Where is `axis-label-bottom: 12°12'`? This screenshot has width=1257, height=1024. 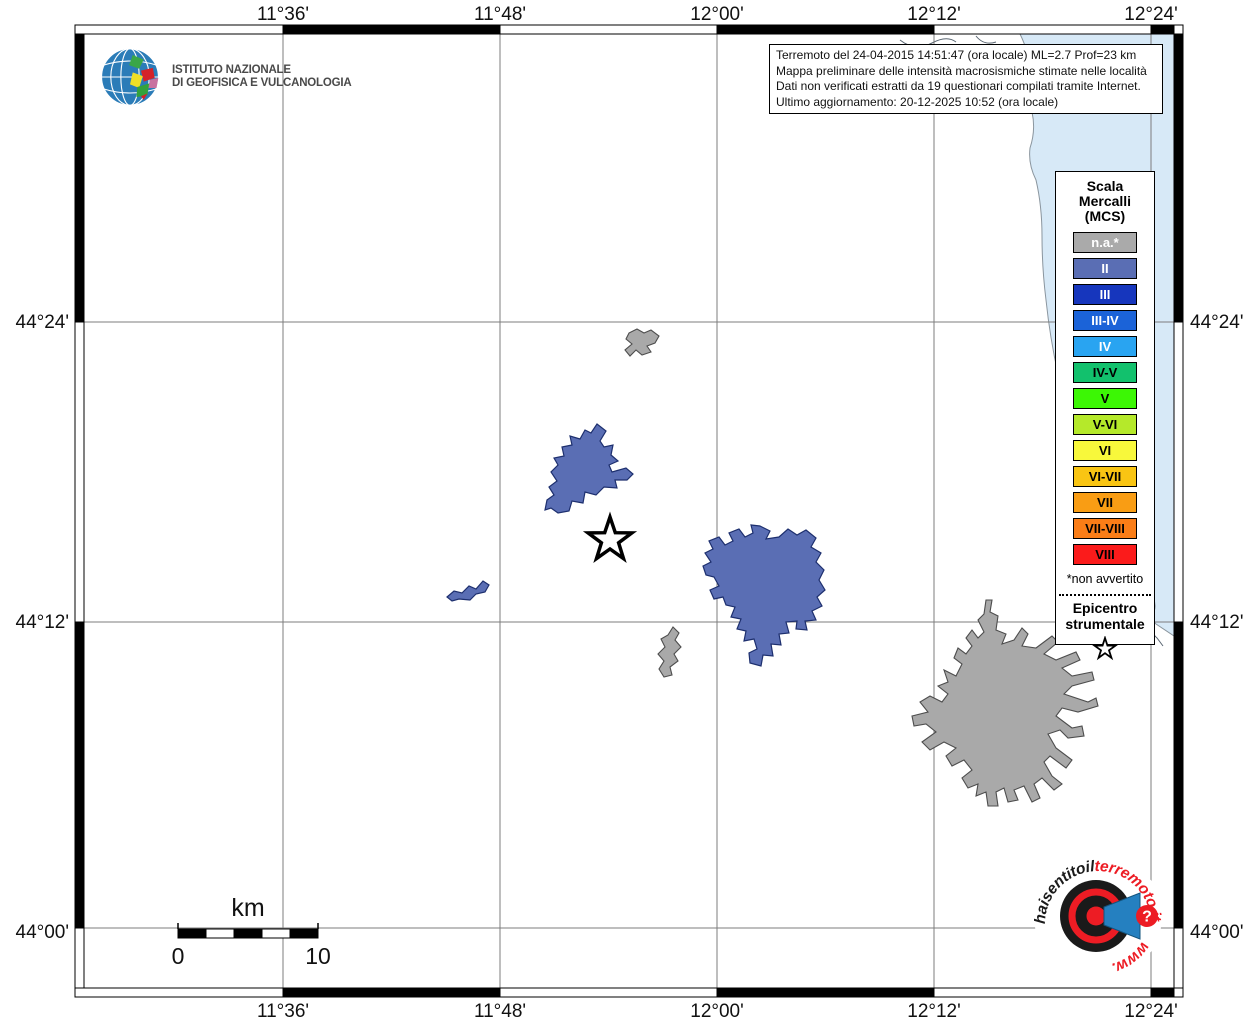 axis-label-bottom: 12°12' is located at coordinates (934, 1011).